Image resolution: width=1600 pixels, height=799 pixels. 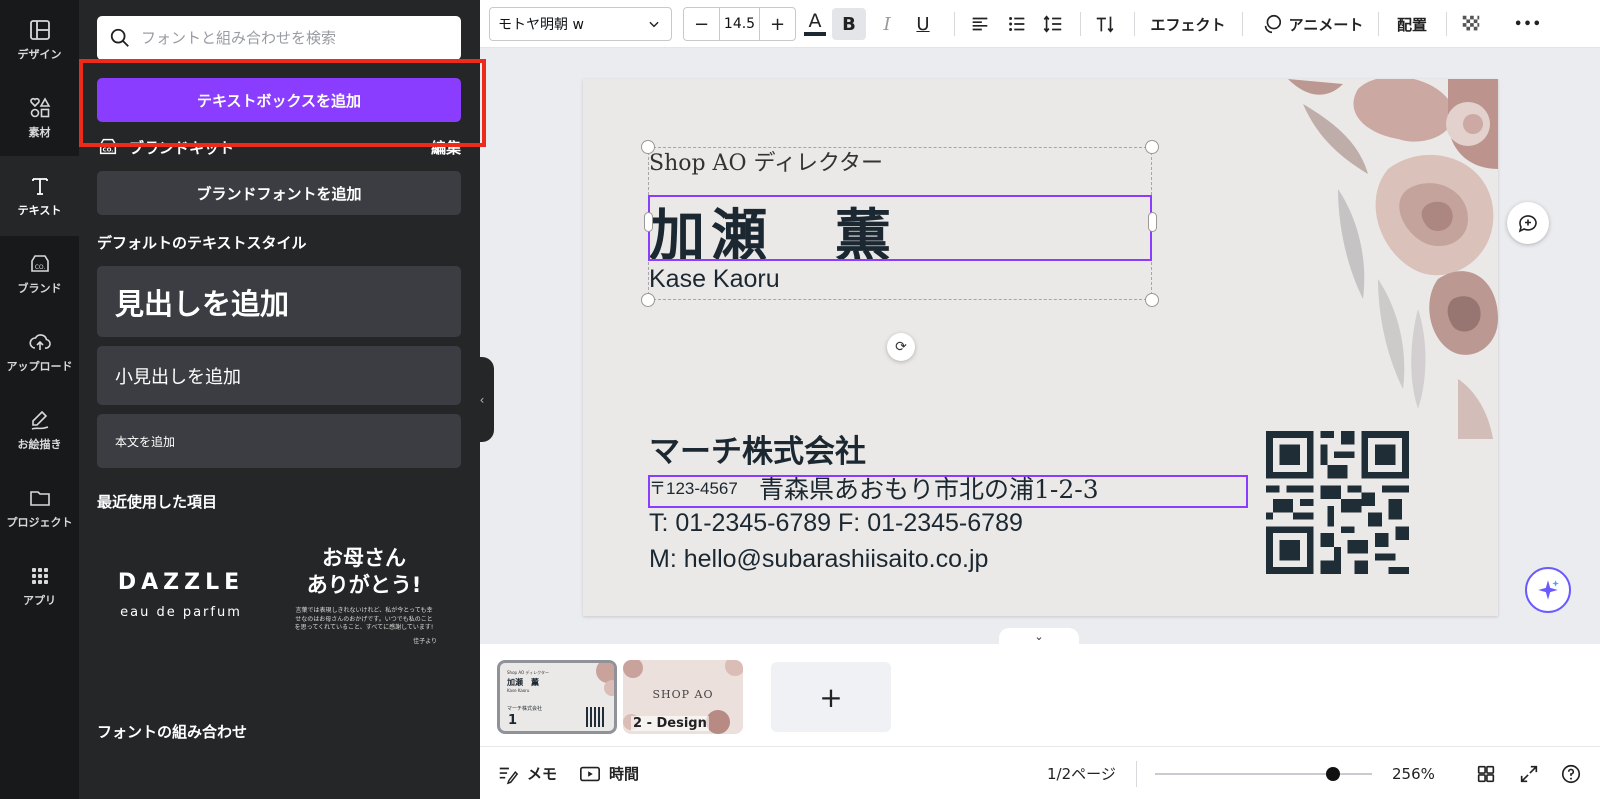 I want to click on spacing-button, so click(x=1053, y=24).